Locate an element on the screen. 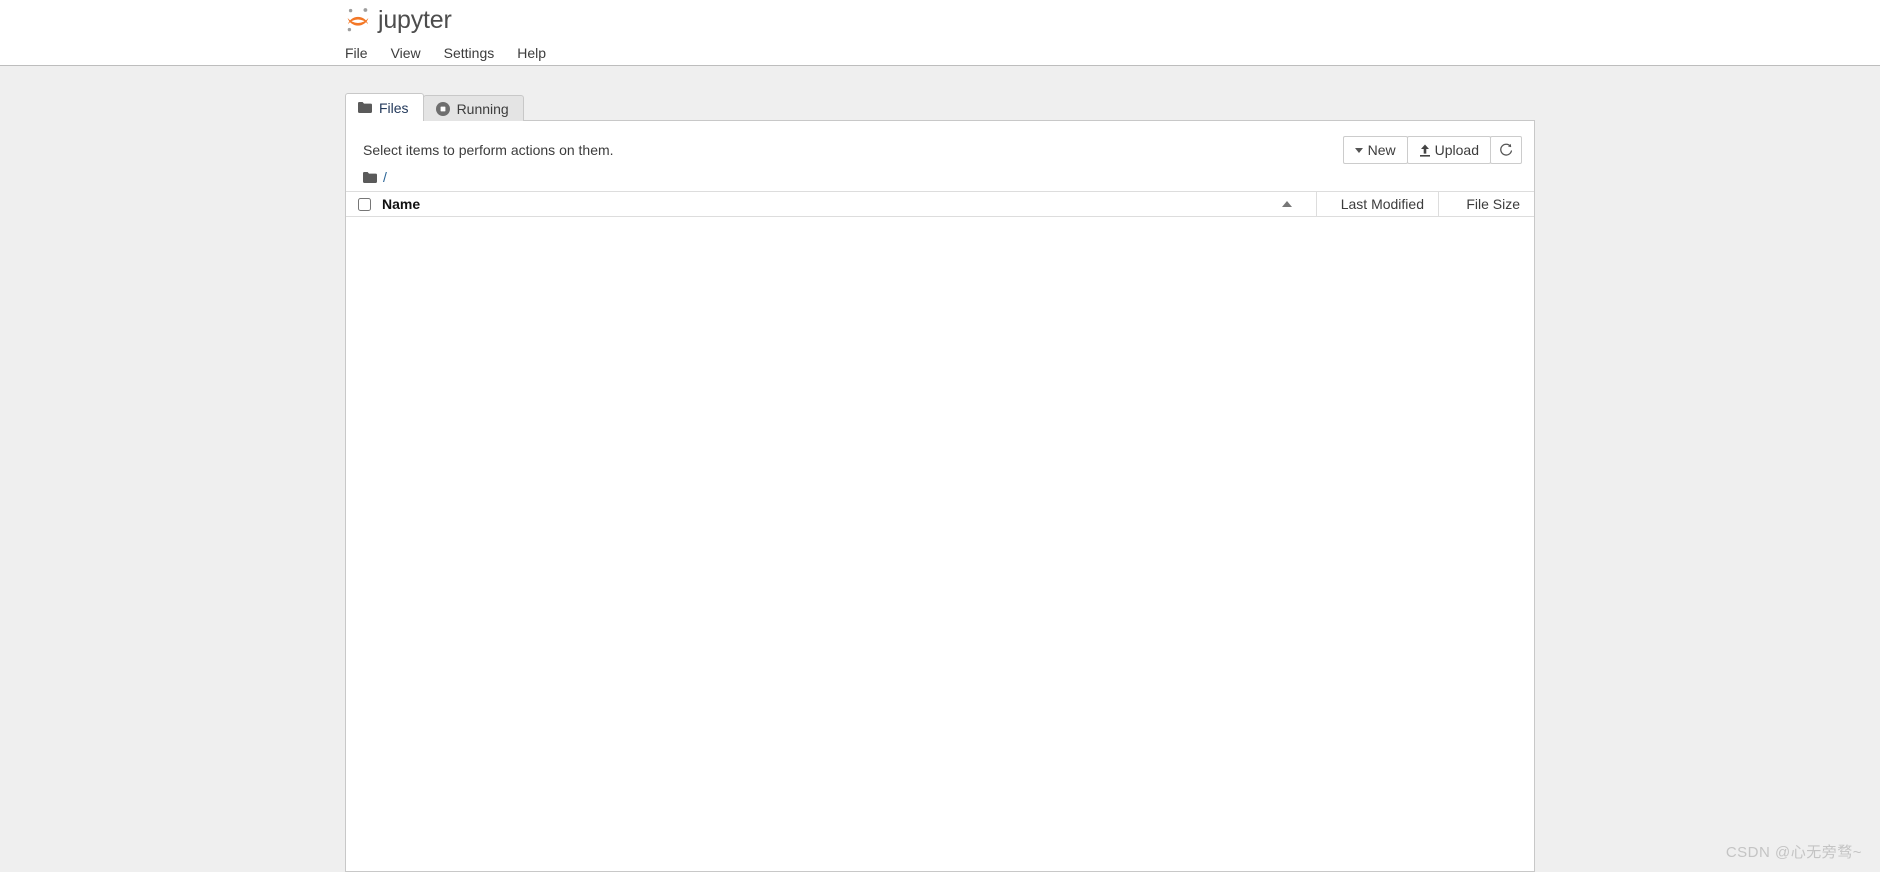 The height and width of the screenshot is (872, 1880). upload-button-label: Upload is located at coordinates (1456, 150).